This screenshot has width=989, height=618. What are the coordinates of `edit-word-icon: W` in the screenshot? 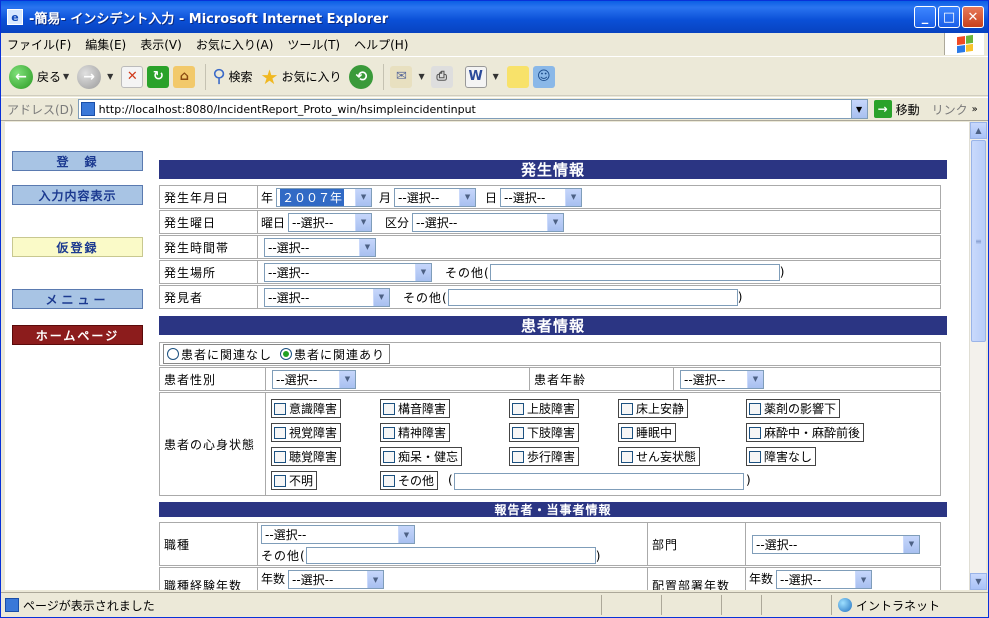 It's located at (475, 76).